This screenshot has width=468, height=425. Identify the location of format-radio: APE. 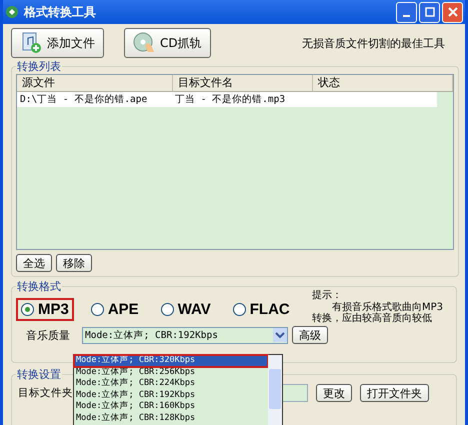
(115, 309).